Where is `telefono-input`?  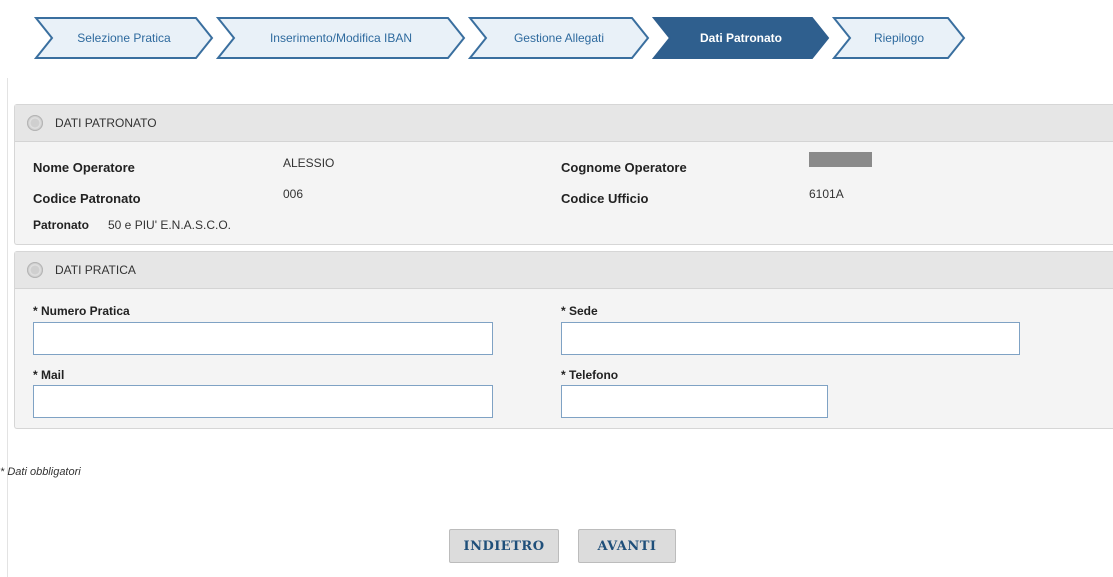 telefono-input is located at coordinates (694, 401).